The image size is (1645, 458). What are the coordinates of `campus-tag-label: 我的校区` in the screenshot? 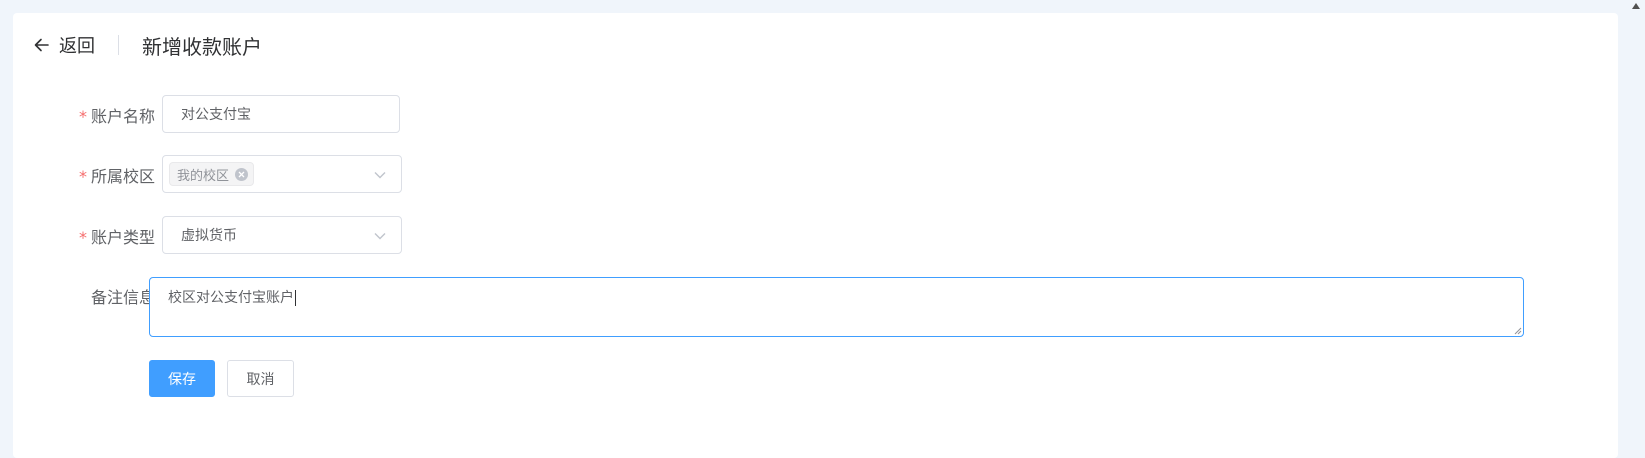 It's located at (203, 176).